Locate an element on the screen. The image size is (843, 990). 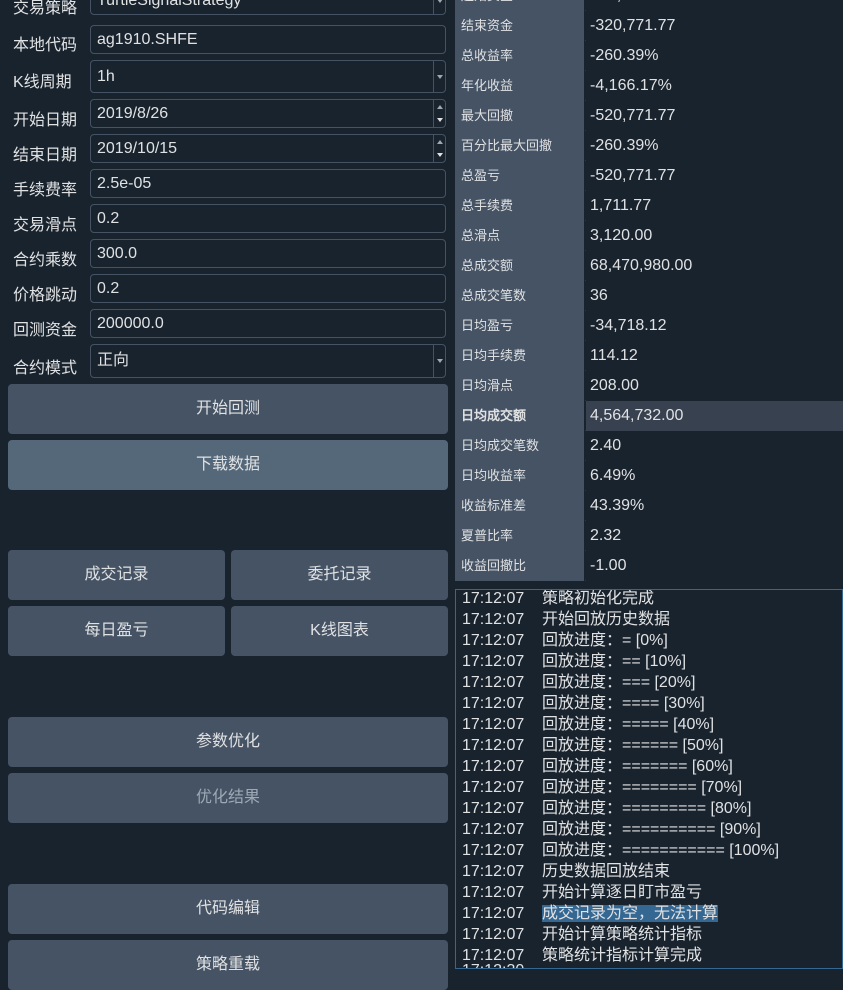
stat-key: 收益回撤比 is located at coordinates (520, 566).